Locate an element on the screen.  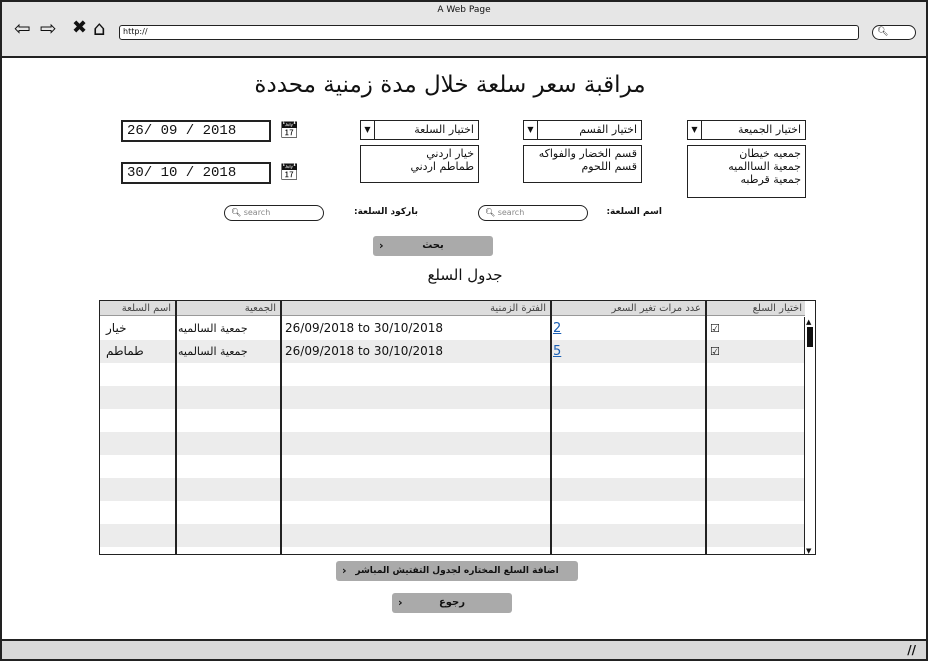
search-button: ‹ بحث is located at coordinates (433, 246).